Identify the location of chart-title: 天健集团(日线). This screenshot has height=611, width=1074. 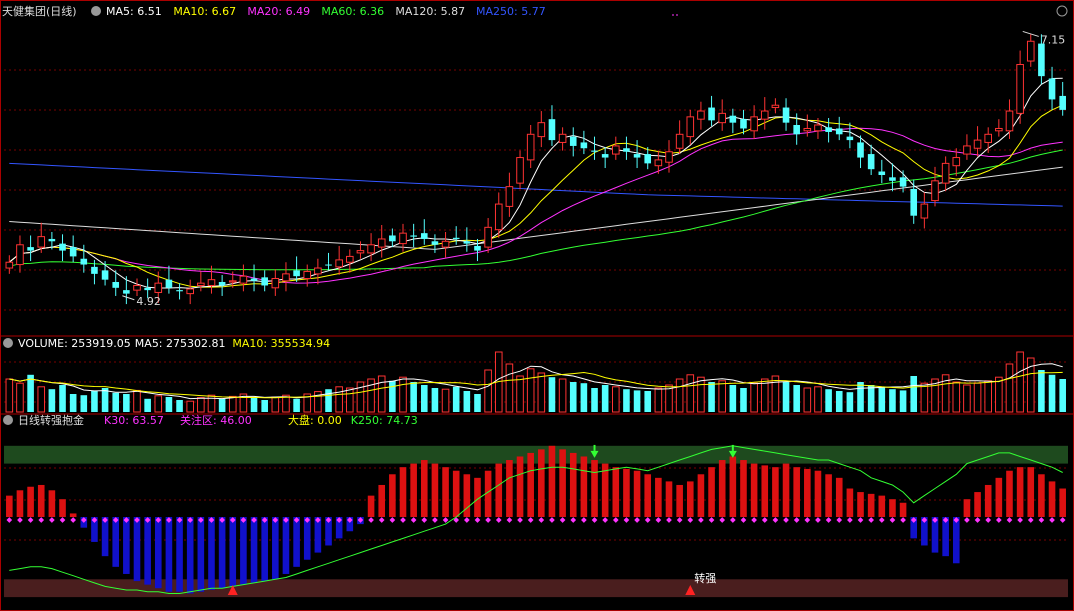
(39, 11).